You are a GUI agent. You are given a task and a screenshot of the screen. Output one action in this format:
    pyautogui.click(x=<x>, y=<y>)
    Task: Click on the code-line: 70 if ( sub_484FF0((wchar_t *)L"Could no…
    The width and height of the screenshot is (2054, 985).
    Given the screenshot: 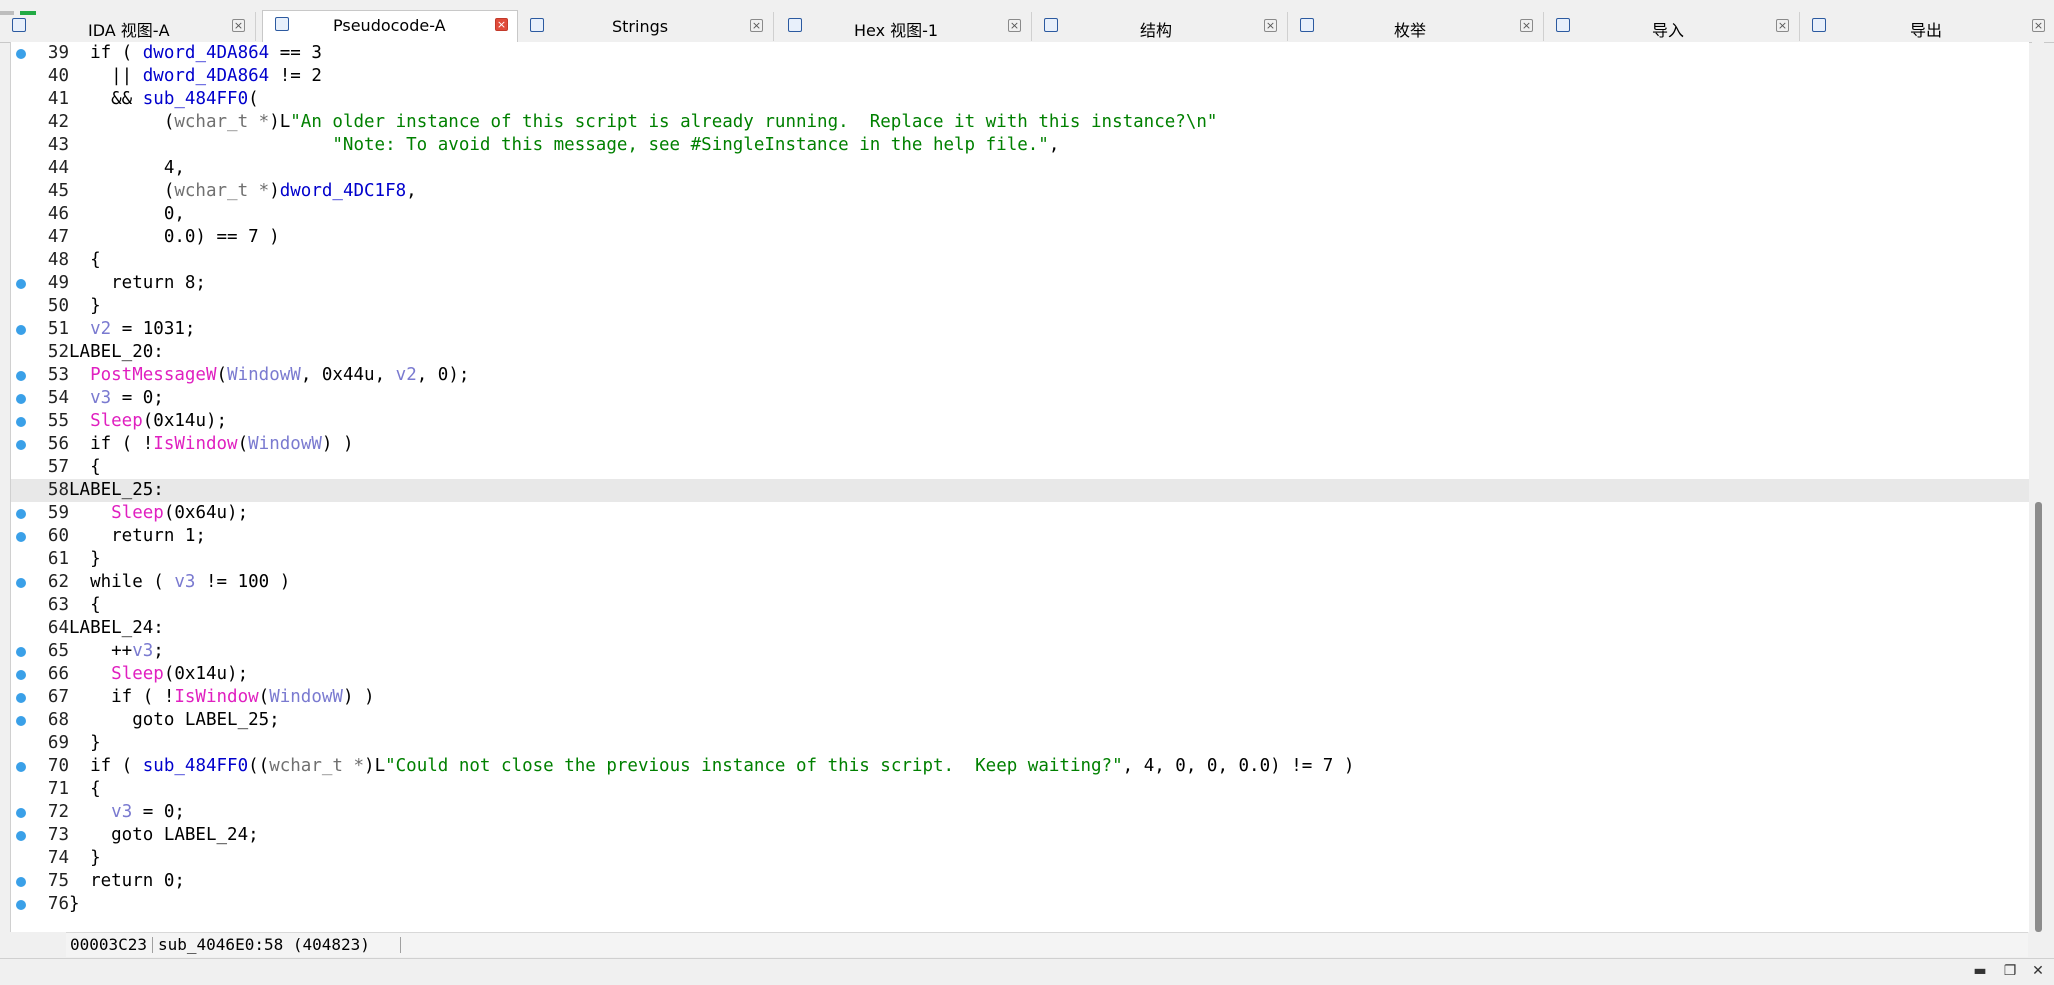 What is the action you would take?
    pyautogui.click(x=1020, y=766)
    